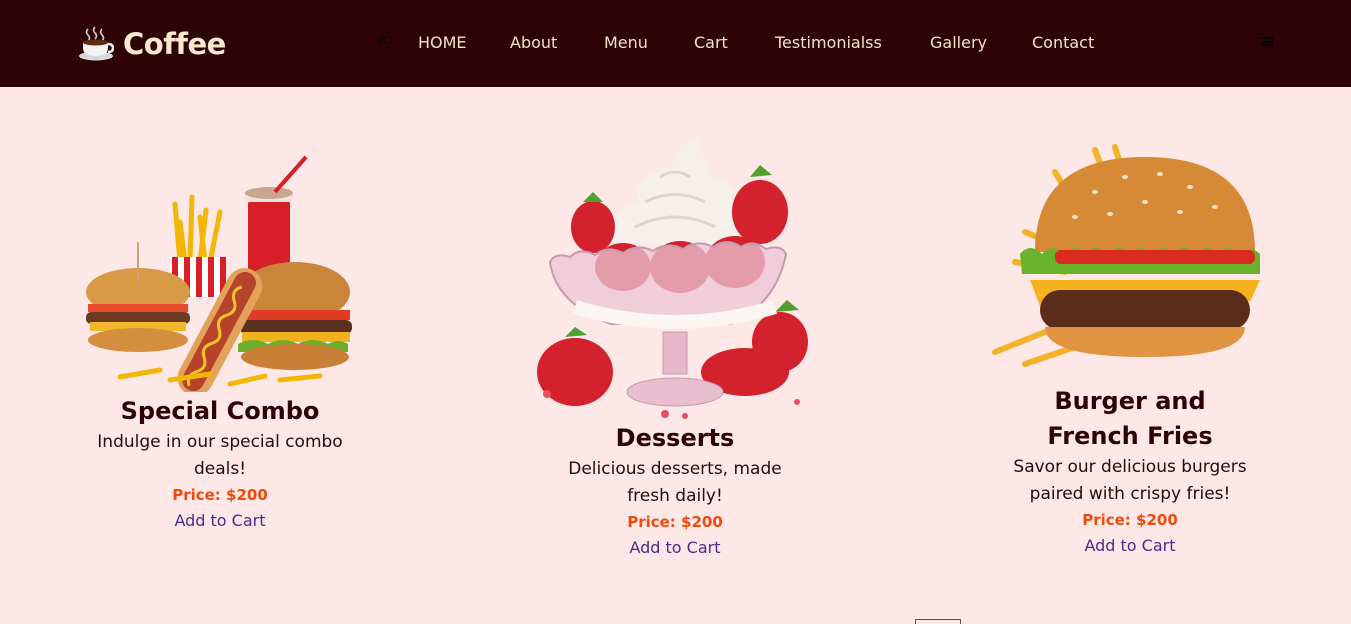 This screenshot has width=1351, height=624. What do you see at coordinates (1063, 43) in the screenshot?
I see `nav-link-contact: Contact` at bounding box center [1063, 43].